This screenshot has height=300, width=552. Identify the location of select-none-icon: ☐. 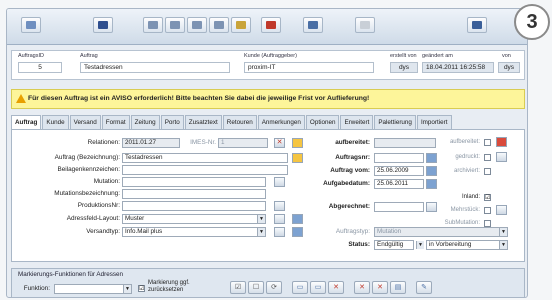
(256, 287).